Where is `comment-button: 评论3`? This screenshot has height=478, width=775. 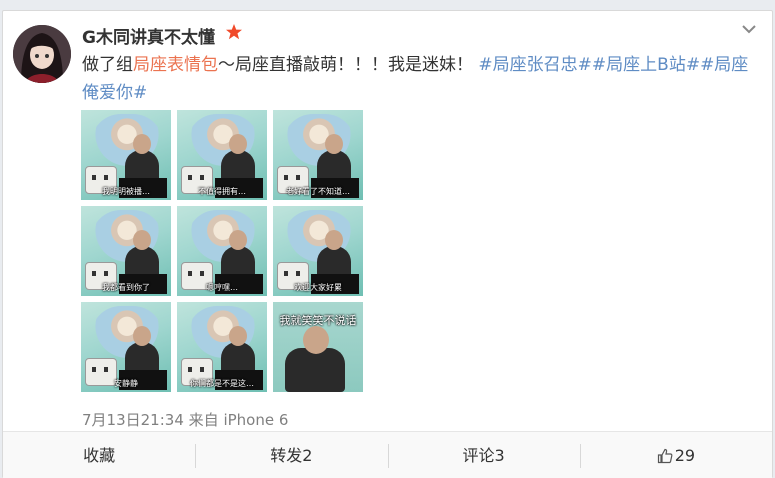 comment-button: 评论3 is located at coordinates (483, 455).